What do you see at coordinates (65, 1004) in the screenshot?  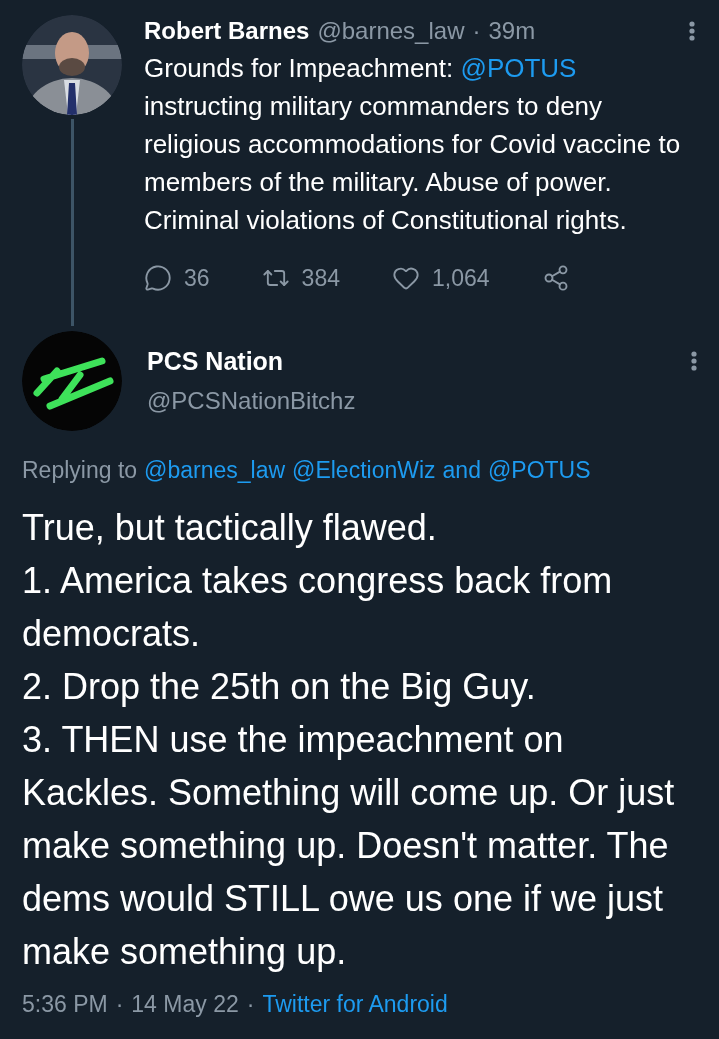 I see `tweet-time: 5:36 PM` at bounding box center [65, 1004].